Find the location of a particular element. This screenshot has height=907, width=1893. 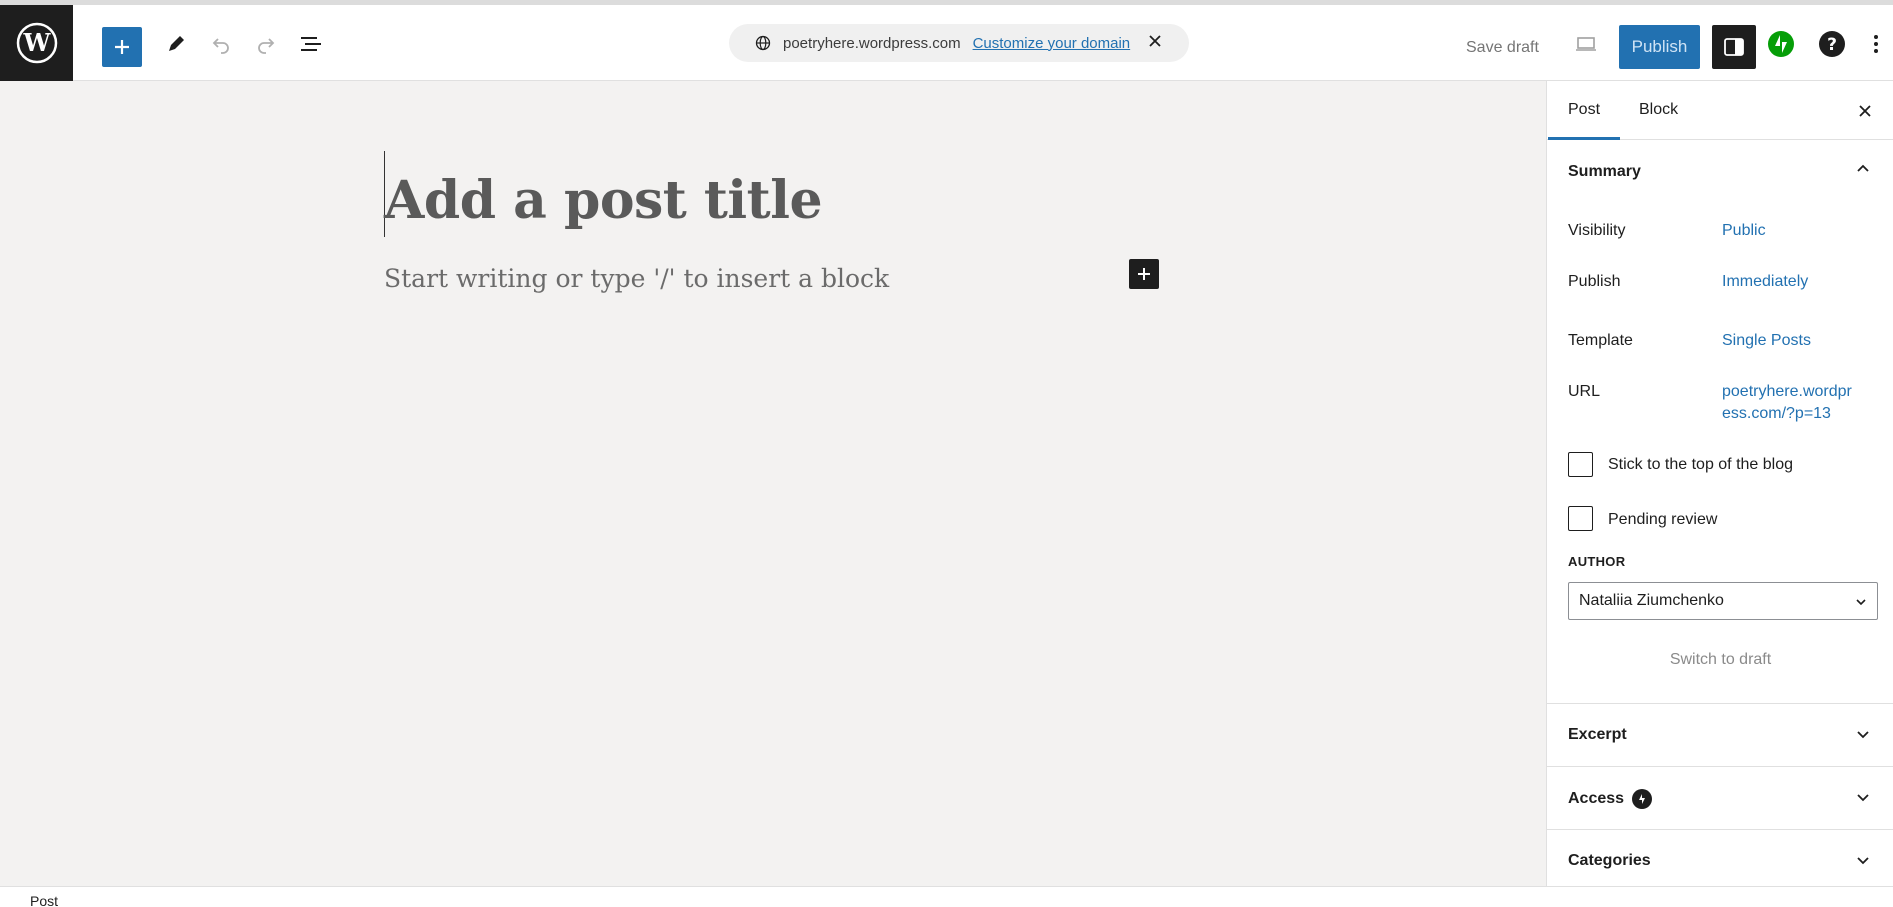

switch-to-draft-button: Switch to draft is located at coordinates (1720, 660).